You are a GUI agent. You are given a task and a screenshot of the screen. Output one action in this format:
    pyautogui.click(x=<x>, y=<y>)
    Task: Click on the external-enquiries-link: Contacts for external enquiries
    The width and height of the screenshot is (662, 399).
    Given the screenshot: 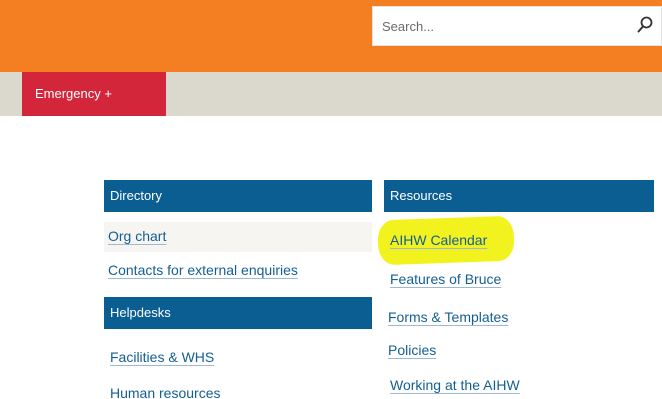 What is the action you would take?
    pyautogui.click(x=203, y=270)
    